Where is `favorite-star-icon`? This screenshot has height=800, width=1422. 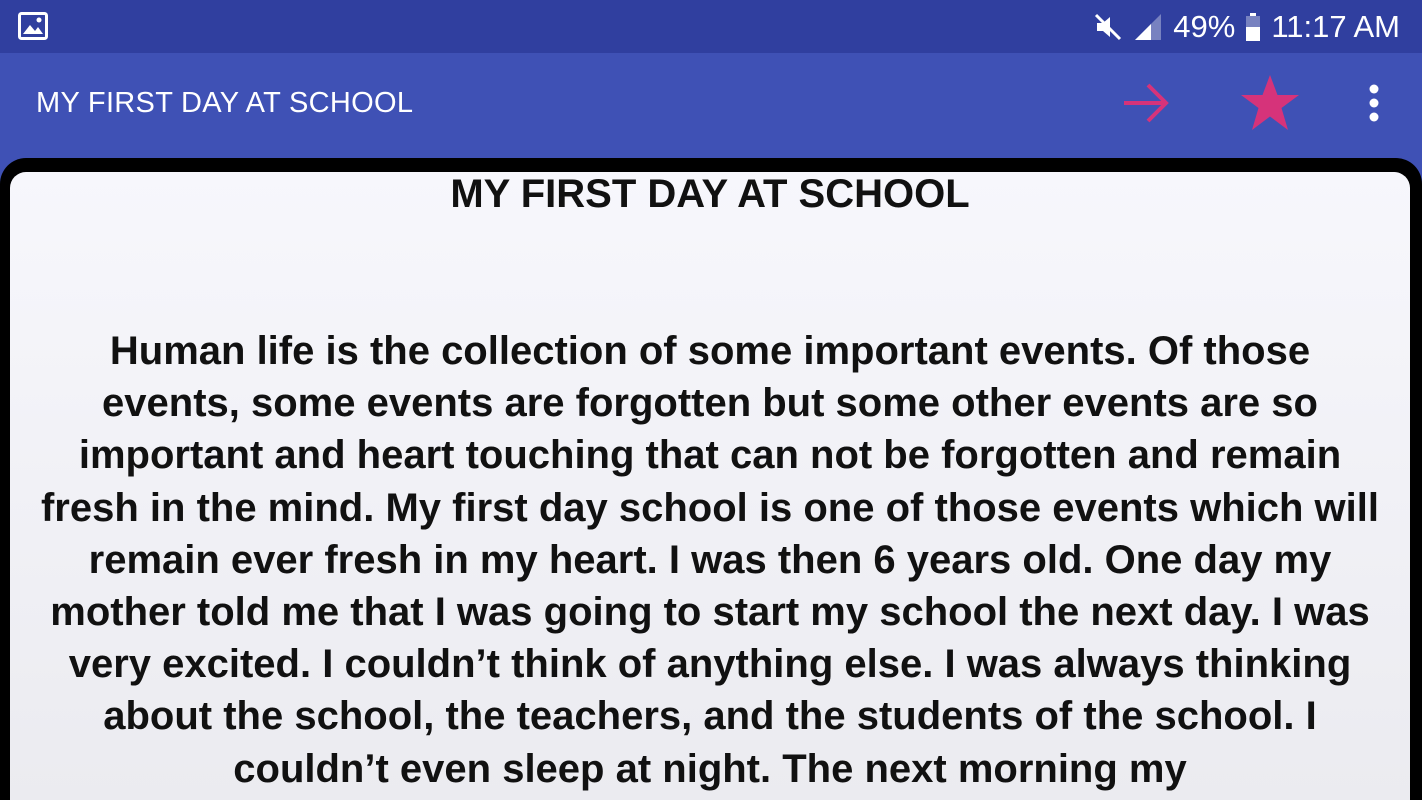 favorite-star-icon is located at coordinates (1270, 105).